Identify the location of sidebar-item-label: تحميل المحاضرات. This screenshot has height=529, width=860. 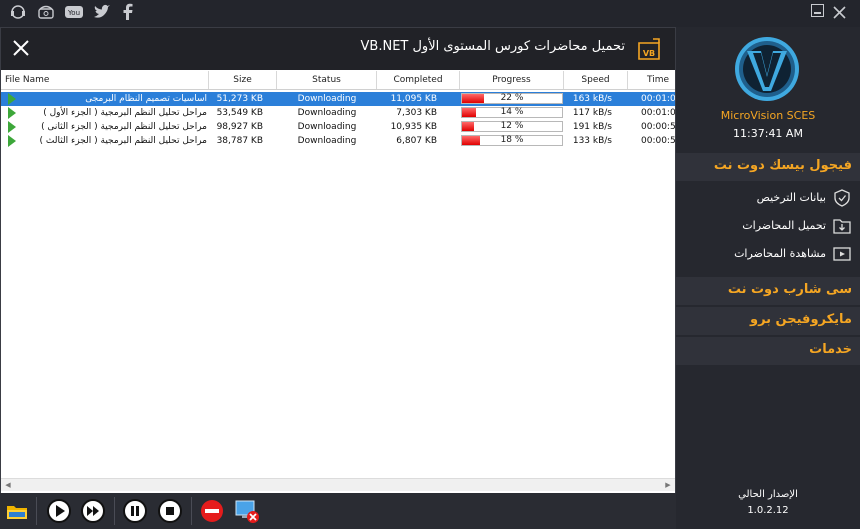
(784, 225).